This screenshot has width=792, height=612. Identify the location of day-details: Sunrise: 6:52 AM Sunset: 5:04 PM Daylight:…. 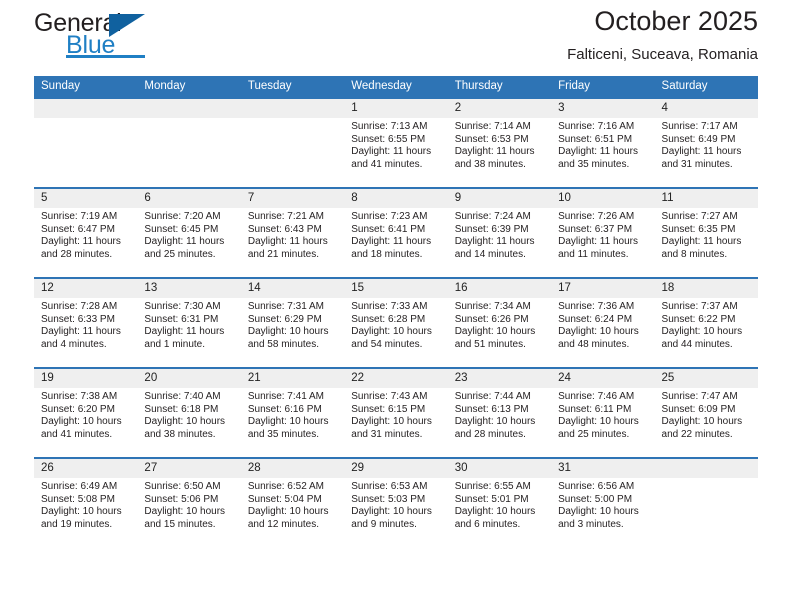
(292, 504).